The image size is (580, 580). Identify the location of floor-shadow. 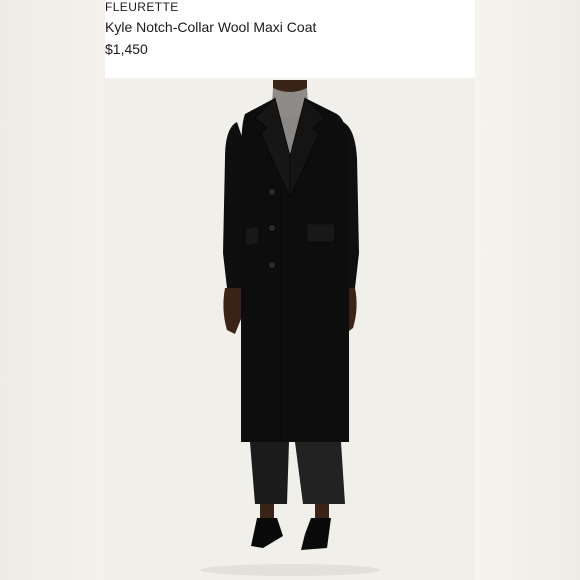
(290, 570).